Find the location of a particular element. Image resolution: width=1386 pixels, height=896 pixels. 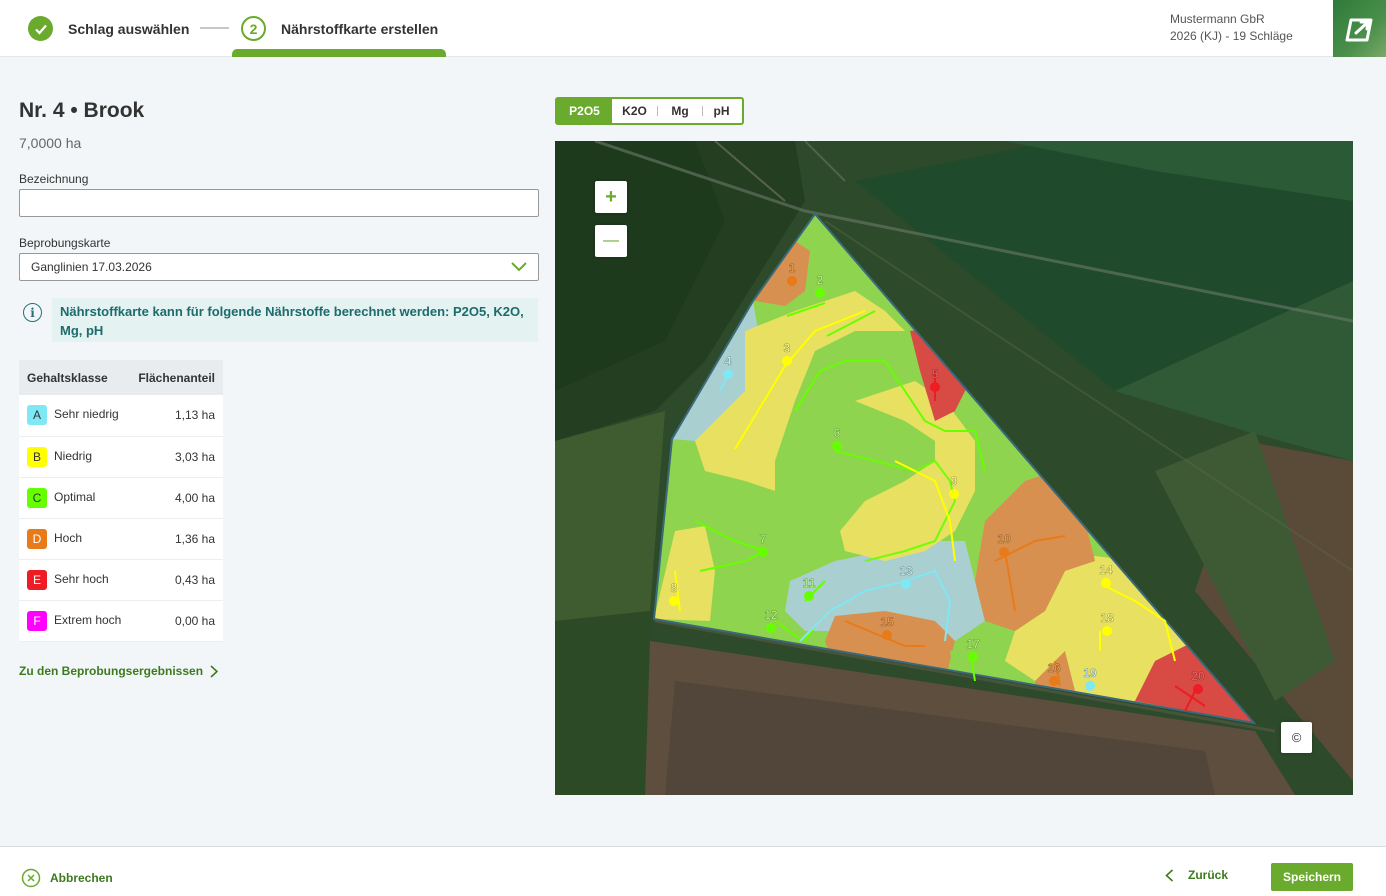

sample-point-label: 13 is located at coordinates (906, 571).